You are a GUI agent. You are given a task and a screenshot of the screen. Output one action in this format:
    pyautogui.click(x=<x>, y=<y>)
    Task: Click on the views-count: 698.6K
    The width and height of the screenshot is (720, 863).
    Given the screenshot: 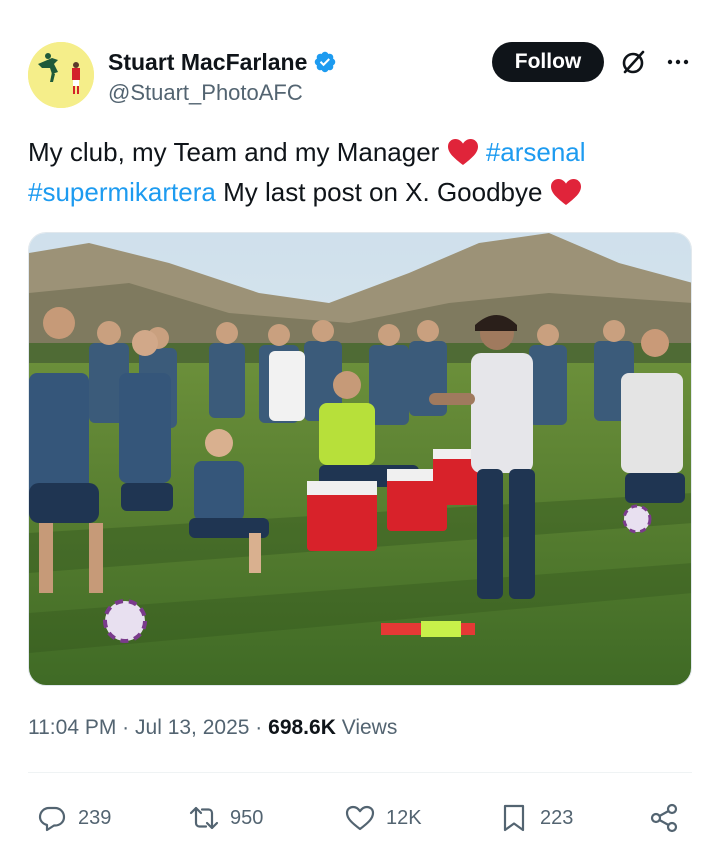 What is the action you would take?
    pyautogui.click(x=302, y=727)
    